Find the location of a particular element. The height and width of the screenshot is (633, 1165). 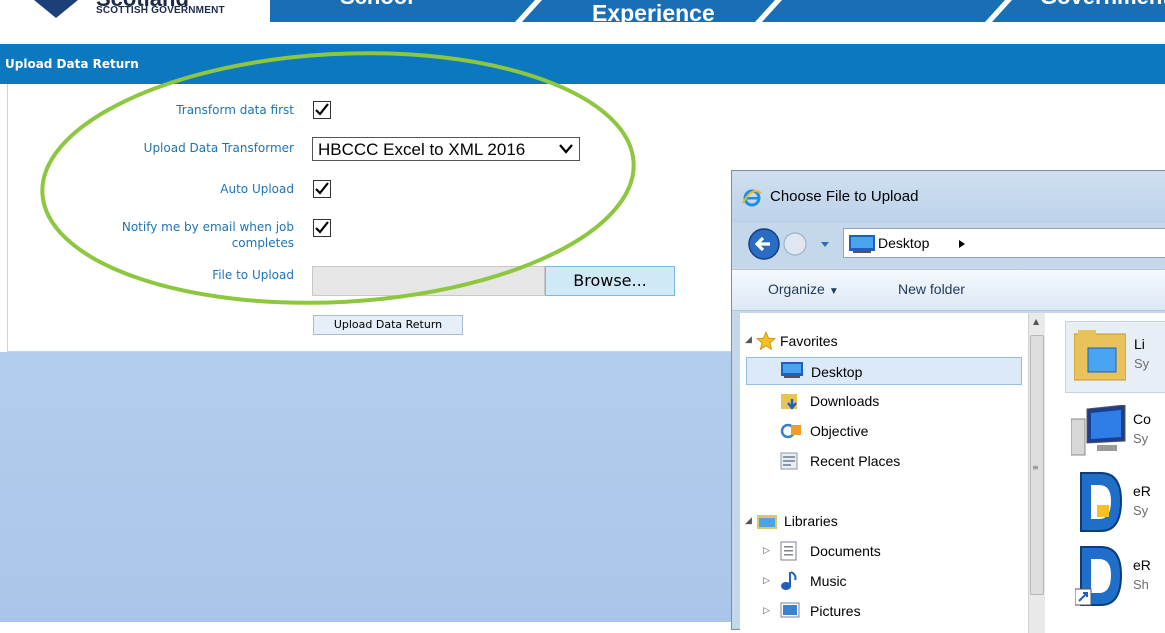

brand-logo-text: Scotland SCOTTISH GOVERNMENT is located at coordinates (186, 11).